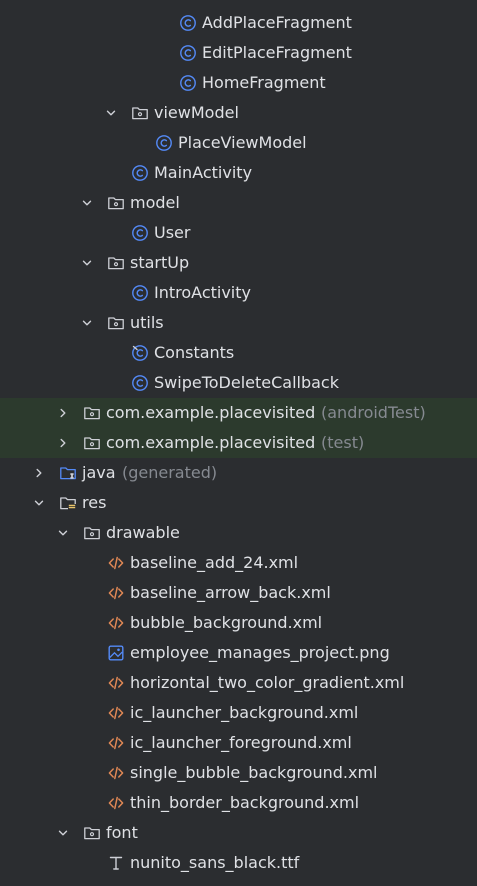 The image size is (477, 886). I want to click on tree-item-label: nunito_sans_black.ttf, so click(215, 862).